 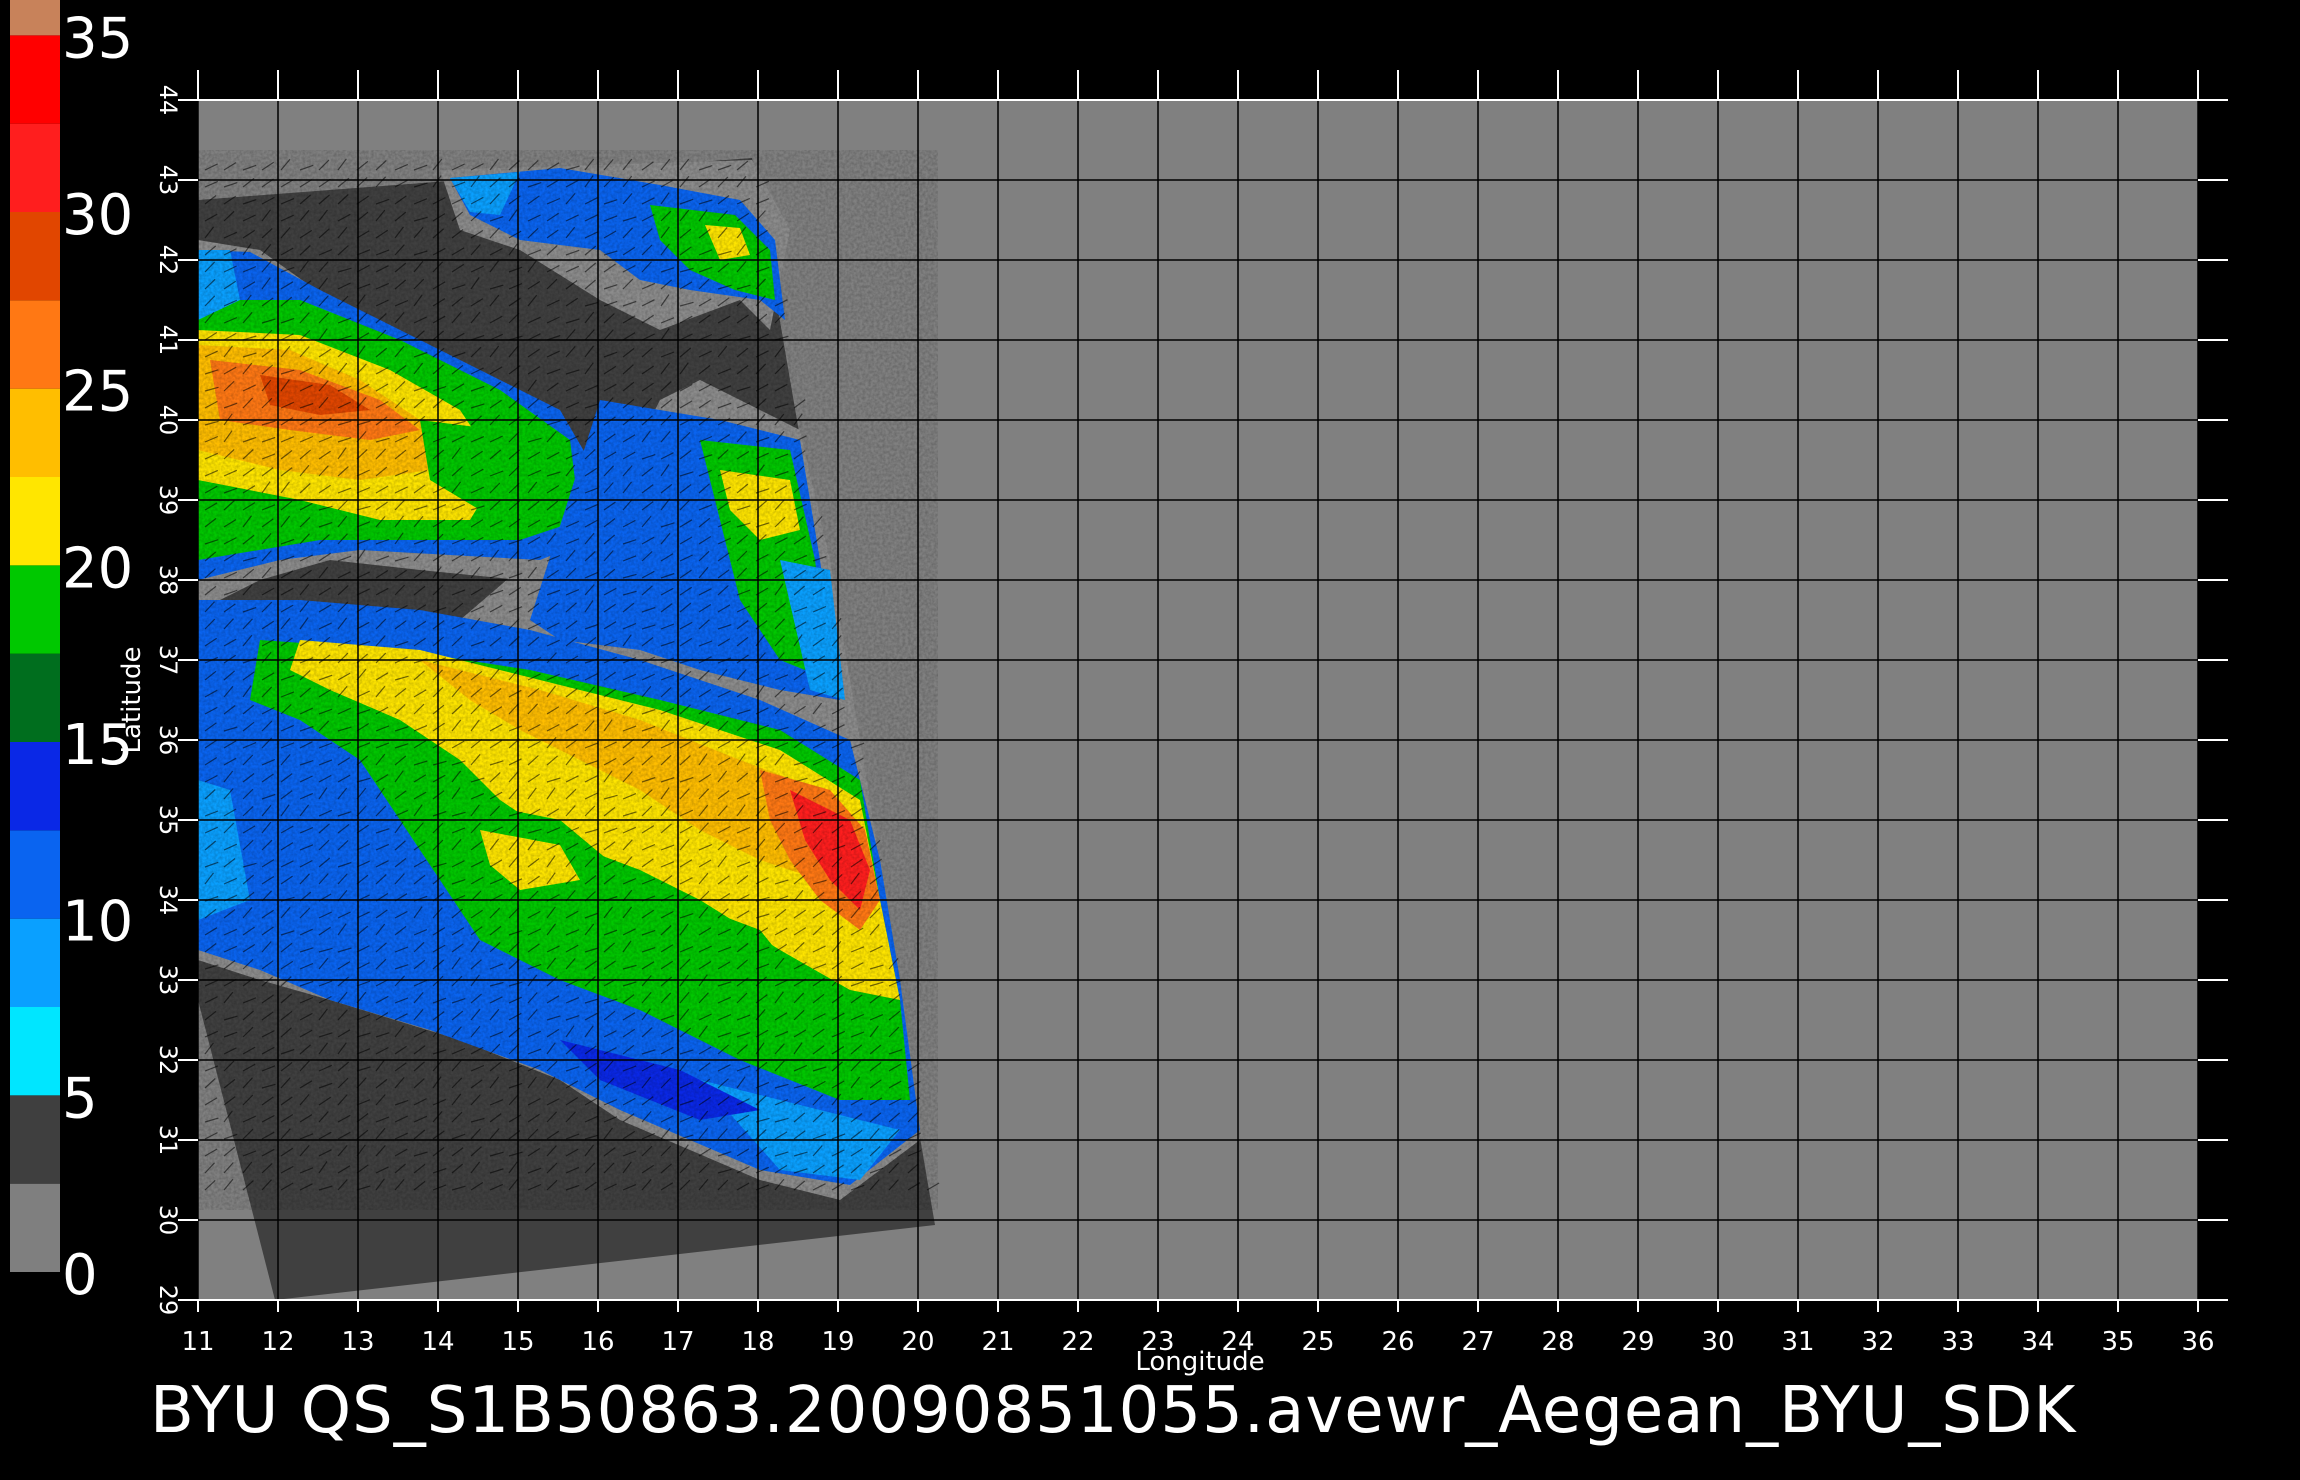 What do you see at coordinates (97, 568) in the screenshot?
I see `colorbar-tick-label: 20` at bounding box center [97, 568].